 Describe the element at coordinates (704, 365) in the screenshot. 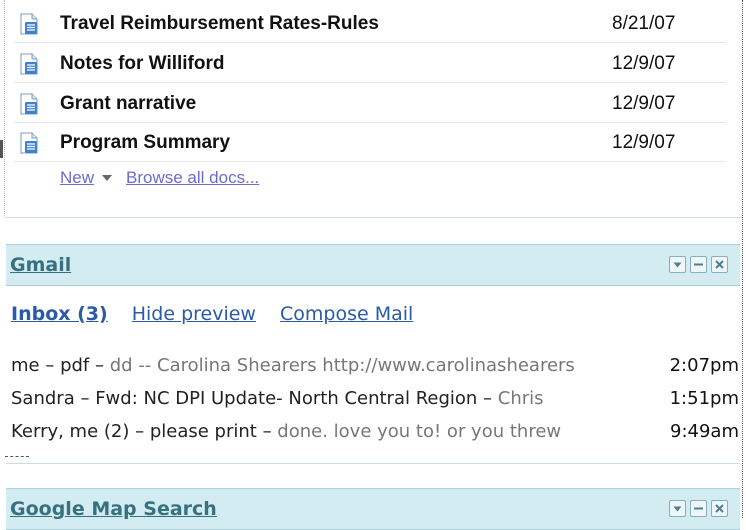

I see `mail-time: 2:07pm` at that location.